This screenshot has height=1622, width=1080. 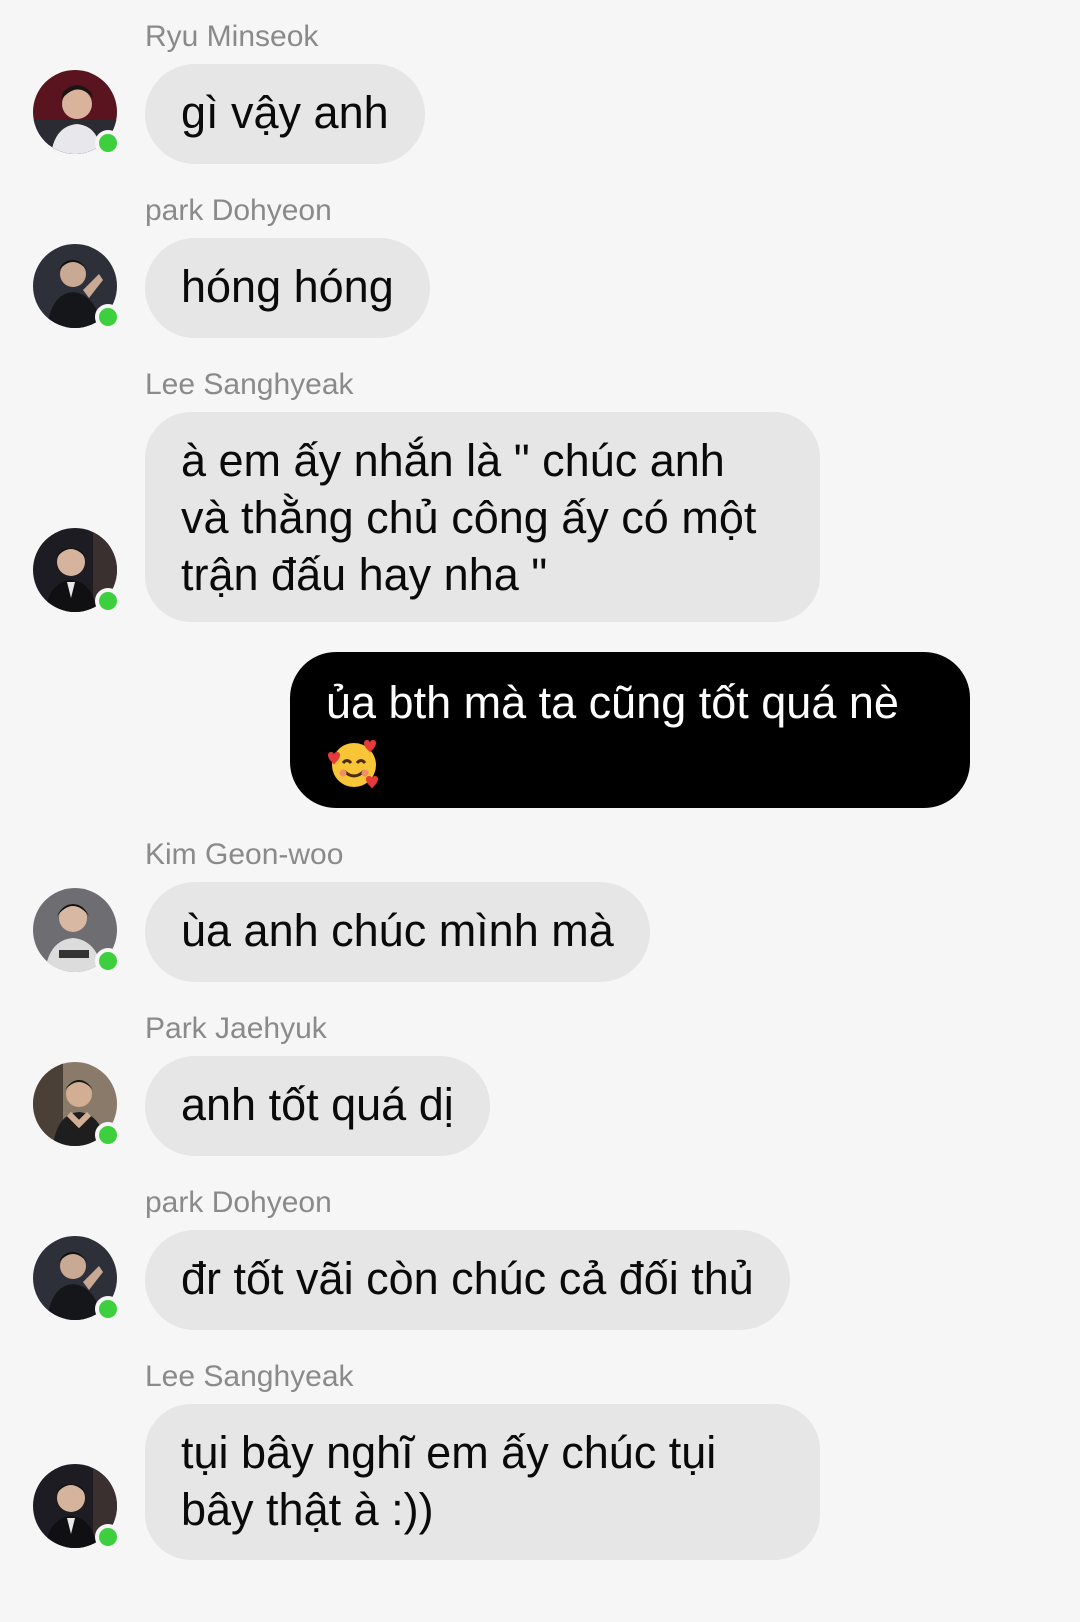 What do you see at coordinates (317, 1106) in the screenshot?
I see `message-bubble: anh tốt quá dị` at bounding box center [317, 1106].